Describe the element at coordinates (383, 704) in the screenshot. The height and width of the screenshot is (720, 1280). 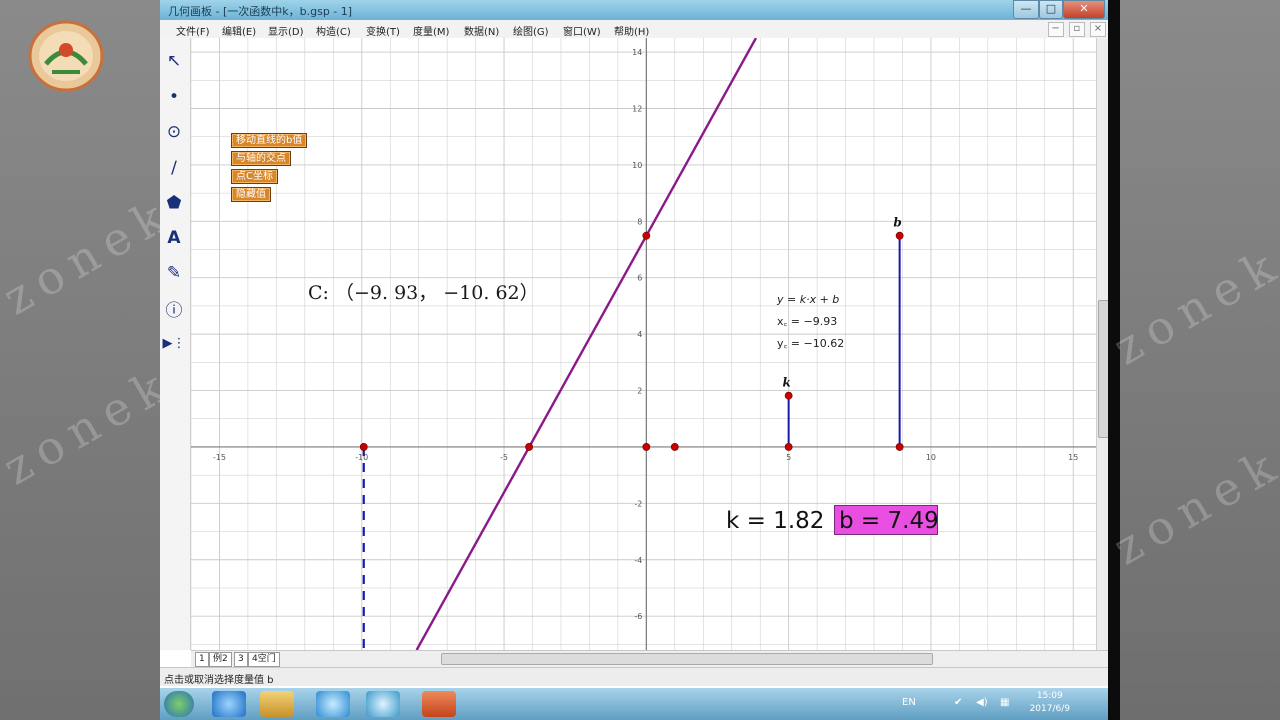
I see `media-icon` at that location.